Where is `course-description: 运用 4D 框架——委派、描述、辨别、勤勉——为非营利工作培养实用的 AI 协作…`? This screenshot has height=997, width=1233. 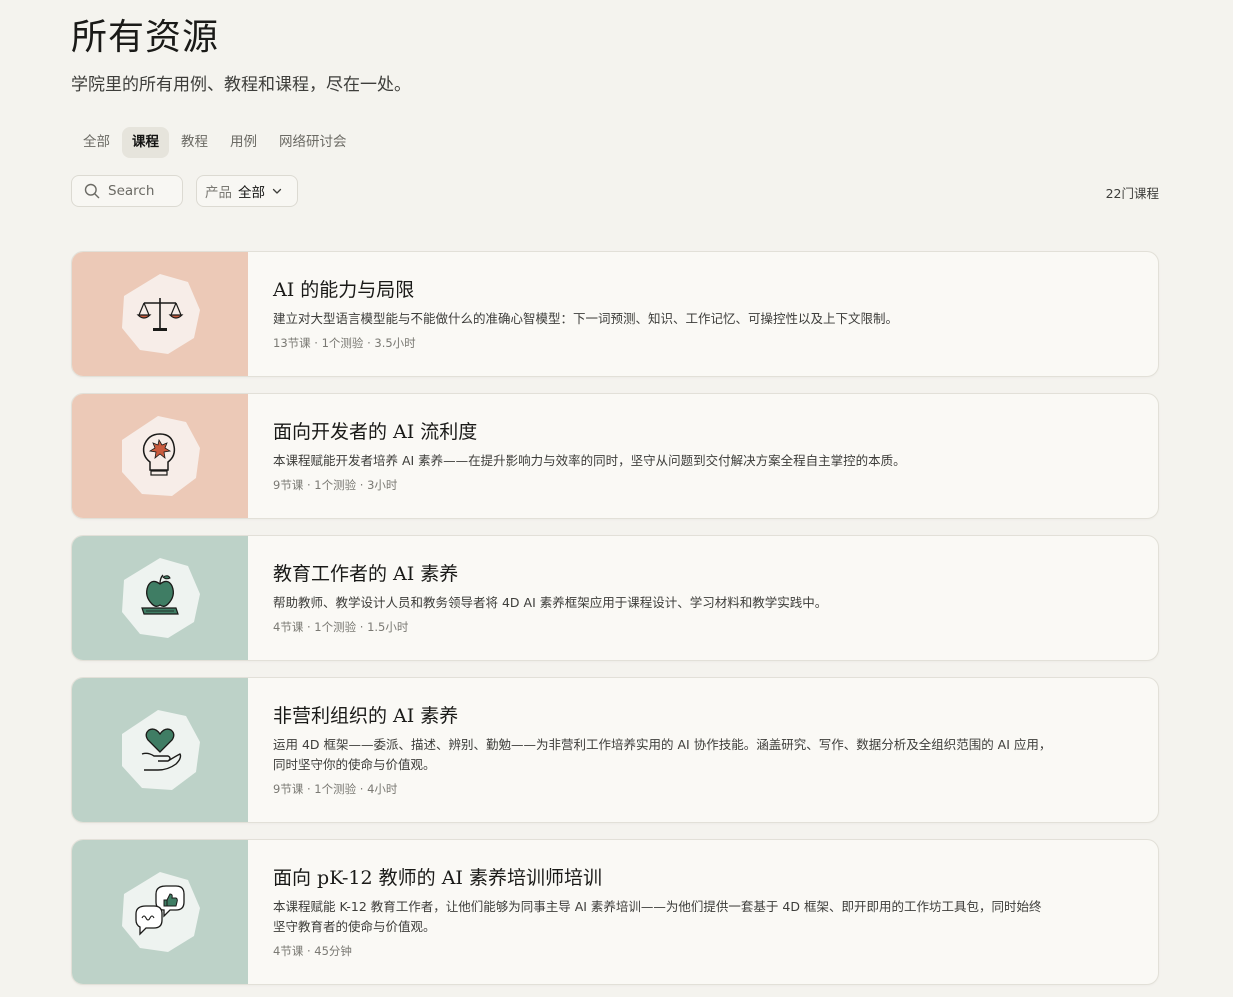 course-description: 运用 4D 框架——委派、描述、辨别、勤勉——为非营利工作培养实用的 AI 协作… is located at coordinates (662, 754).